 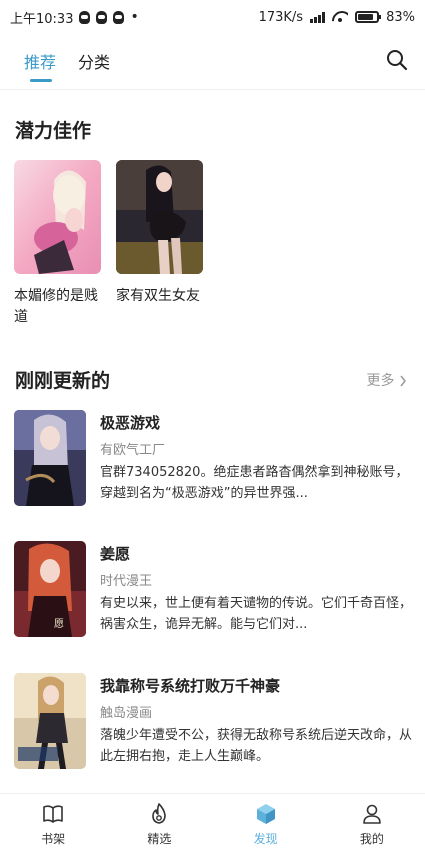 What do you see at coordinates (41, 80) in the screenshot?
I see `tab-indicator` at bounding box center [41, 80].